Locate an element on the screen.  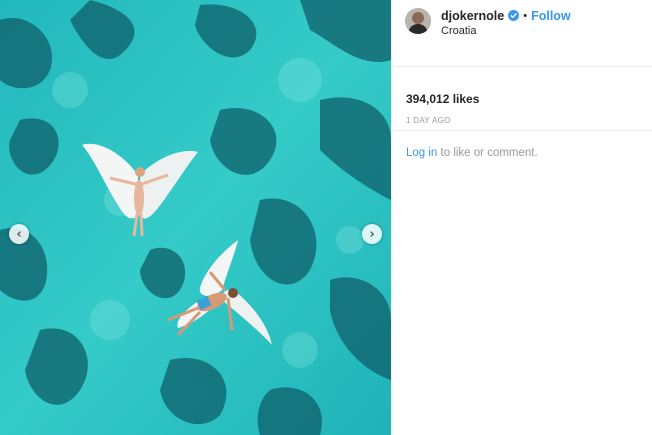
carousel-prev-button: ‹ is located at coordinates (19, 234).